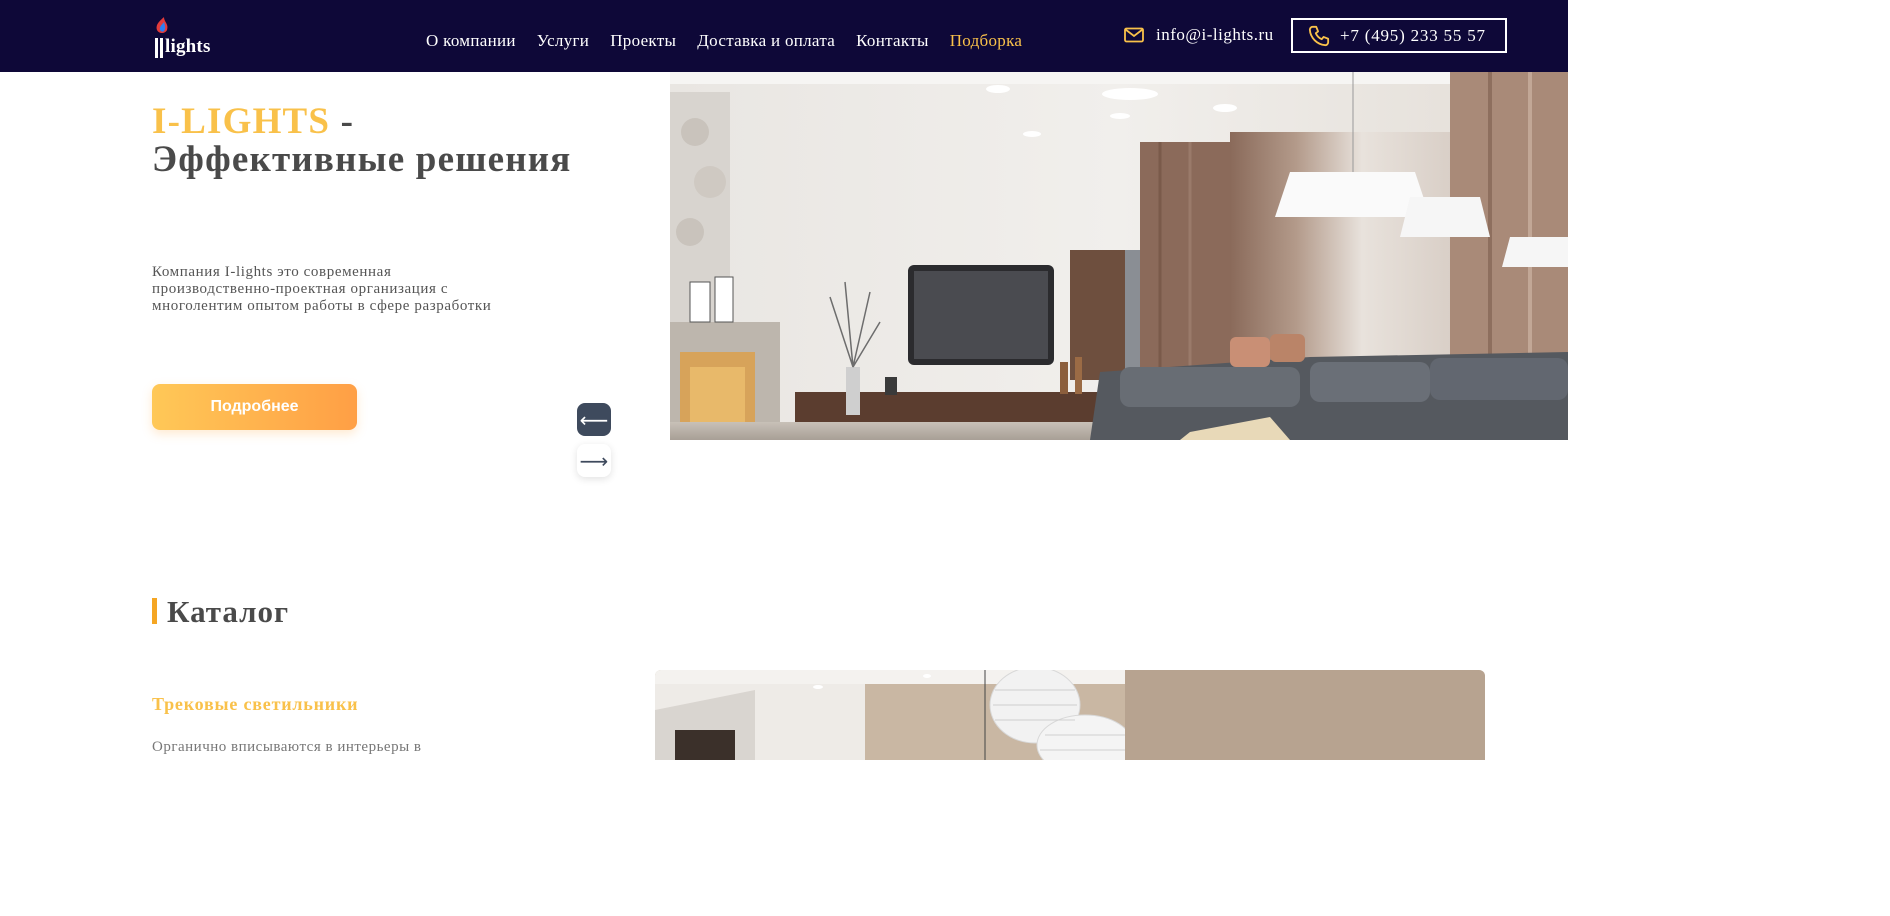  What do you see at coordinates (241, 121) in the screenshot?
I see `hero-brand: I-LIGHTS` at bounding box center [241, 121].